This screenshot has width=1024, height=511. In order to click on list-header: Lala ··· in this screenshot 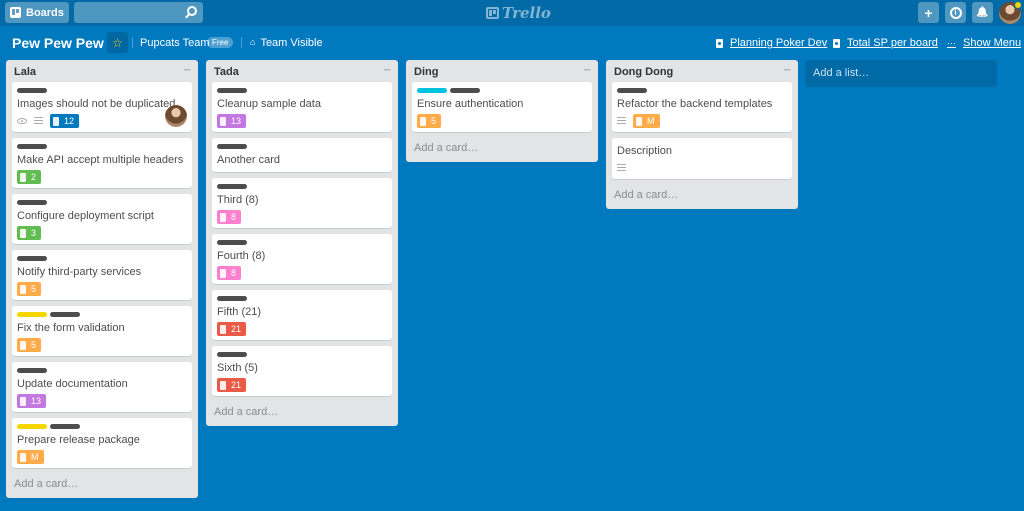, I will do `click(102, 71)`.